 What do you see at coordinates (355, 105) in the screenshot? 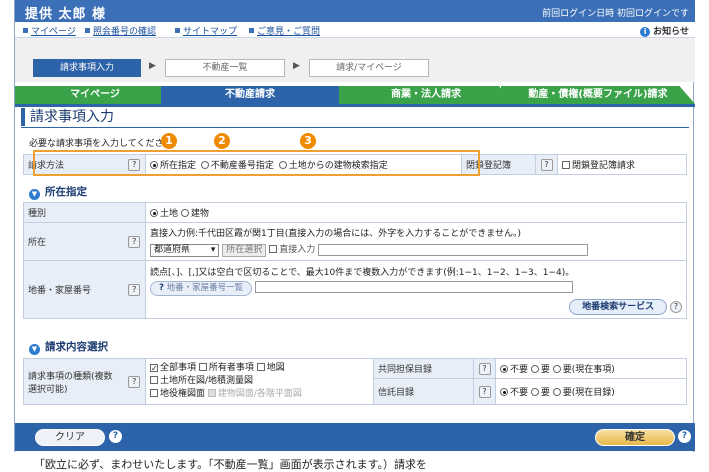
I see `tab-underline` at bounding box center [355, 105].